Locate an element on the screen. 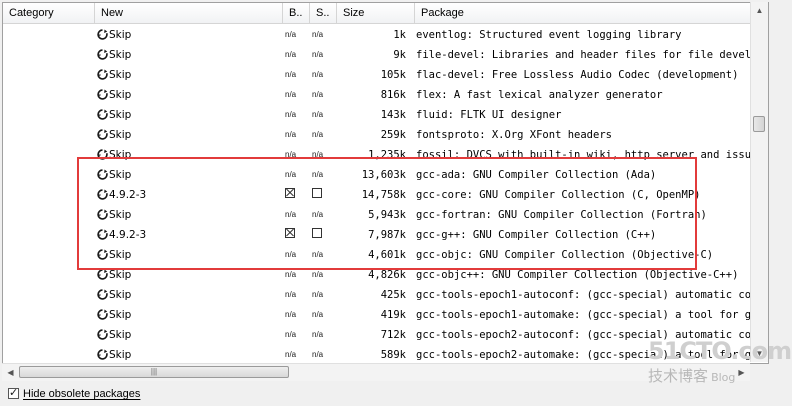 The image size is (792, 406). vertical-scrollbar: ▲ ▼ is located at coordinates (759, 182).